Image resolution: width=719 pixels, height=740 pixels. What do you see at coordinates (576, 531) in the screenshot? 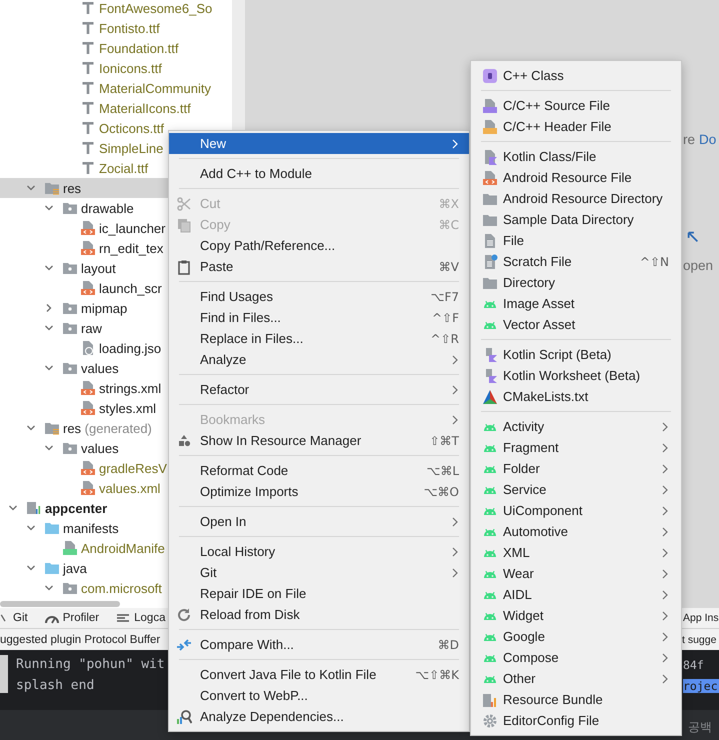
I see `menu-item: Automotive` at bounding box center [576, 531].